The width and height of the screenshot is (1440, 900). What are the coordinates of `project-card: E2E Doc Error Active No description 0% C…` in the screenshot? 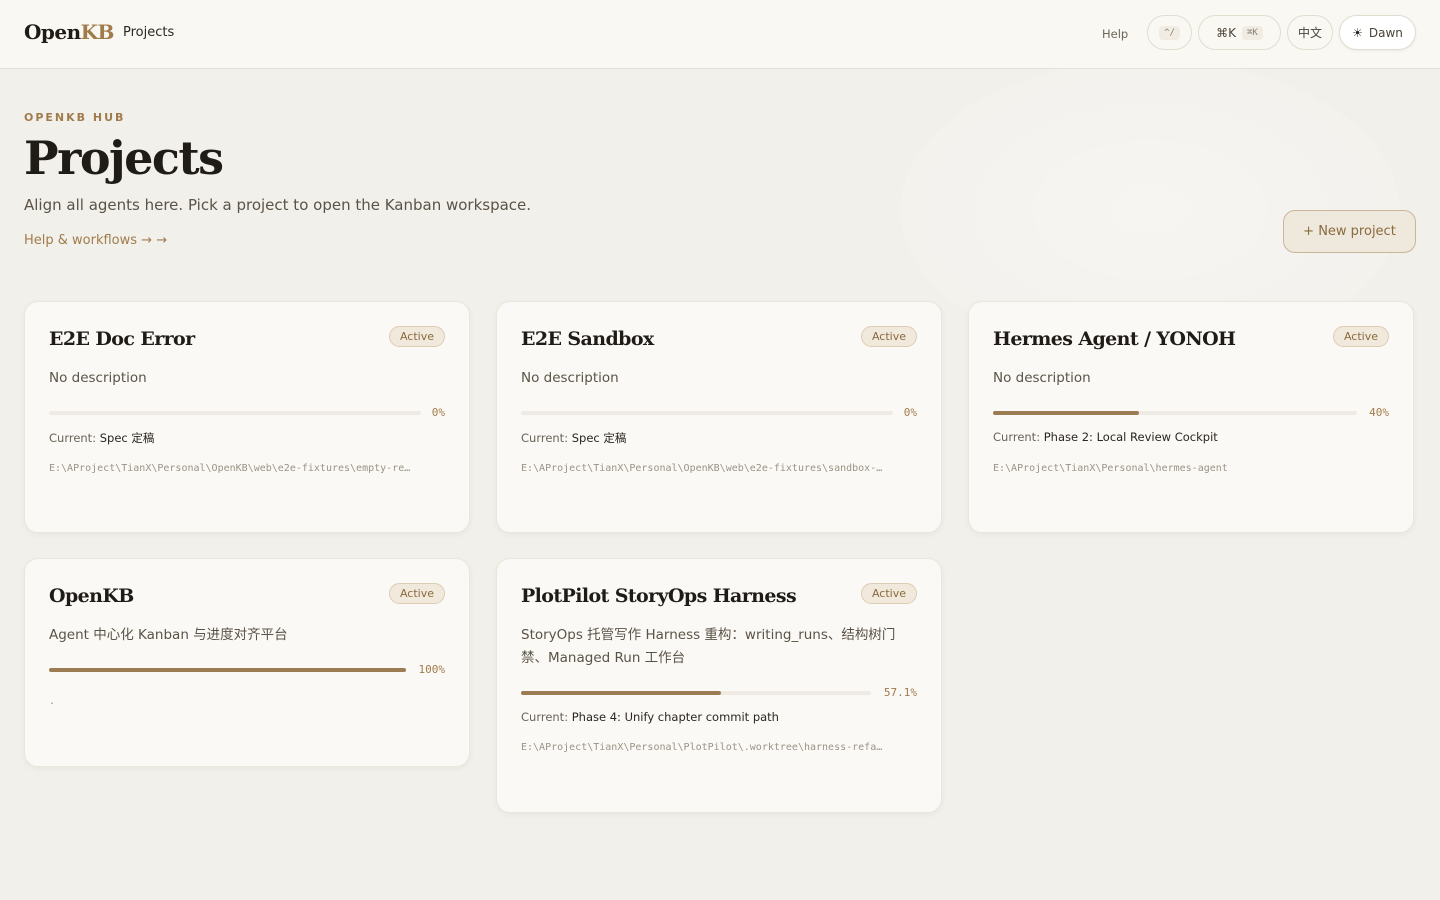 It's located at (247, 417).